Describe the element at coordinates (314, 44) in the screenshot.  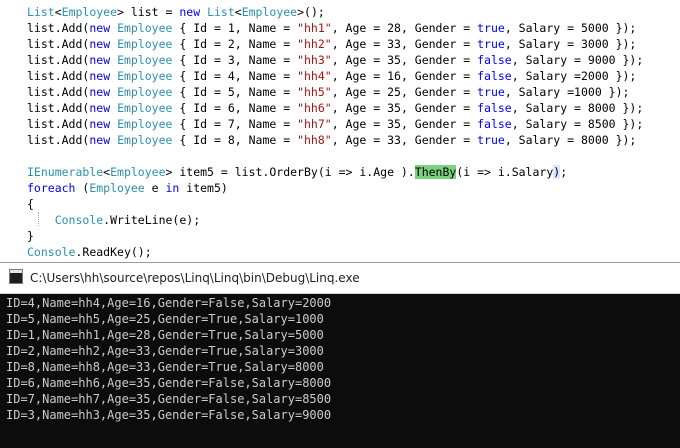
I see `code-token: "hh2"` at that location.